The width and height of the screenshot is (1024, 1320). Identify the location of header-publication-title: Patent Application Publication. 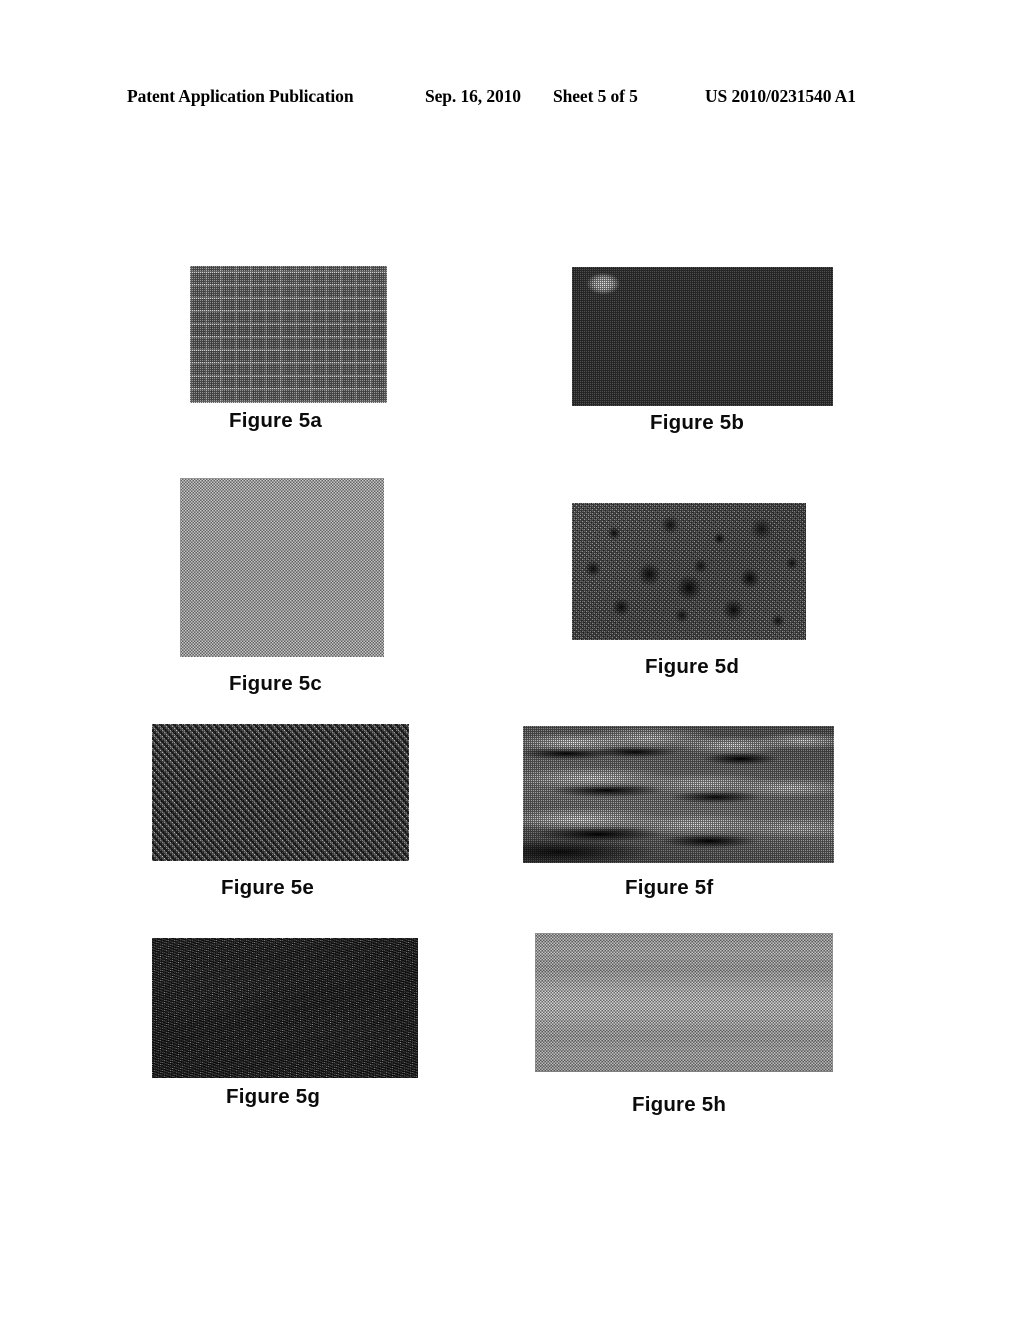
(240, 96).